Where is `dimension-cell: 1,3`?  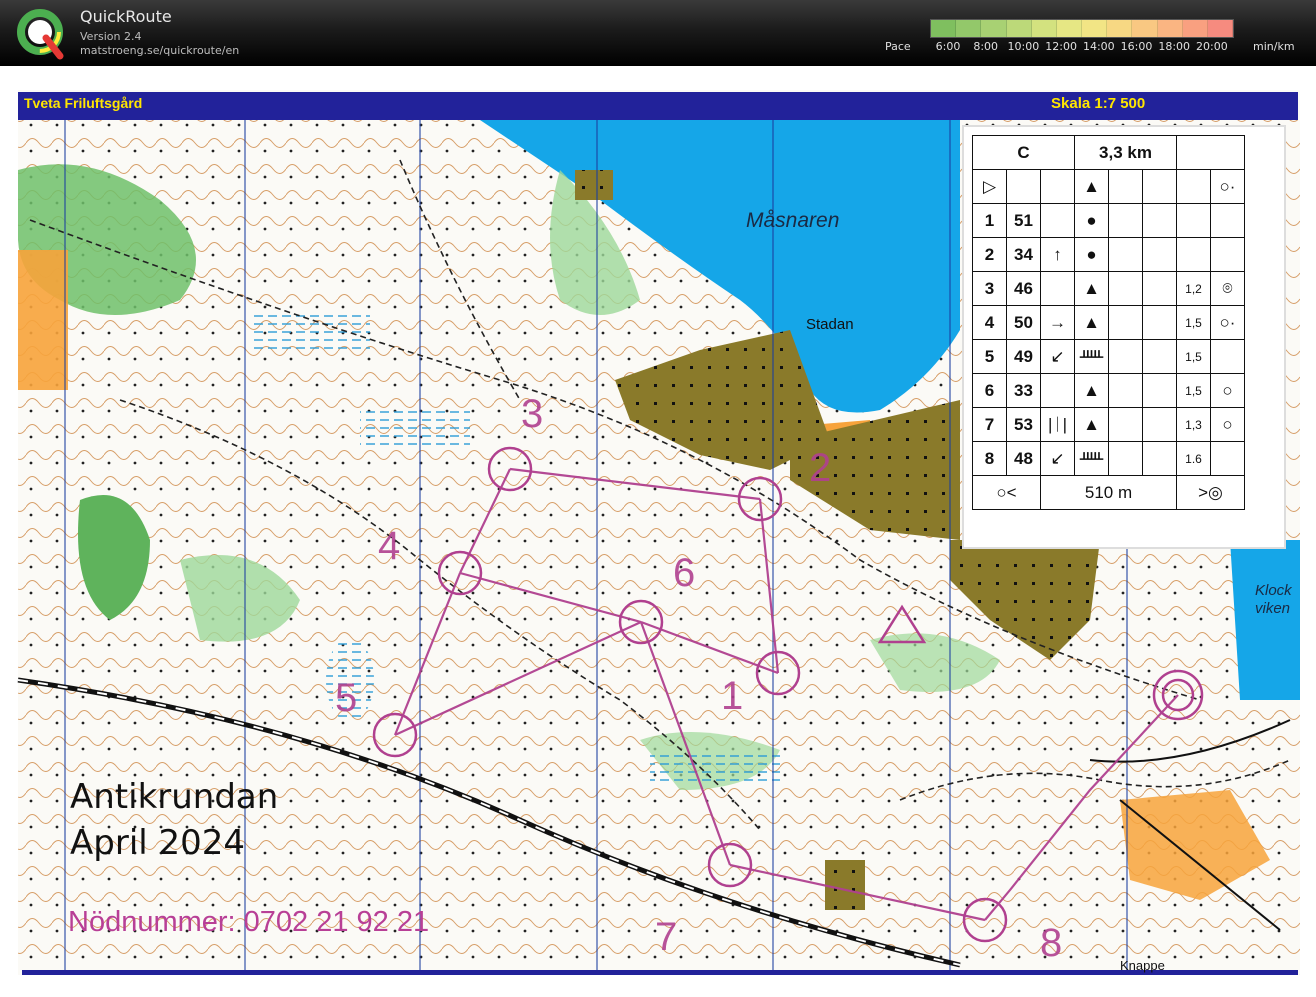 dimension-cell: 1,3 is located at coordinates (1193, 424).